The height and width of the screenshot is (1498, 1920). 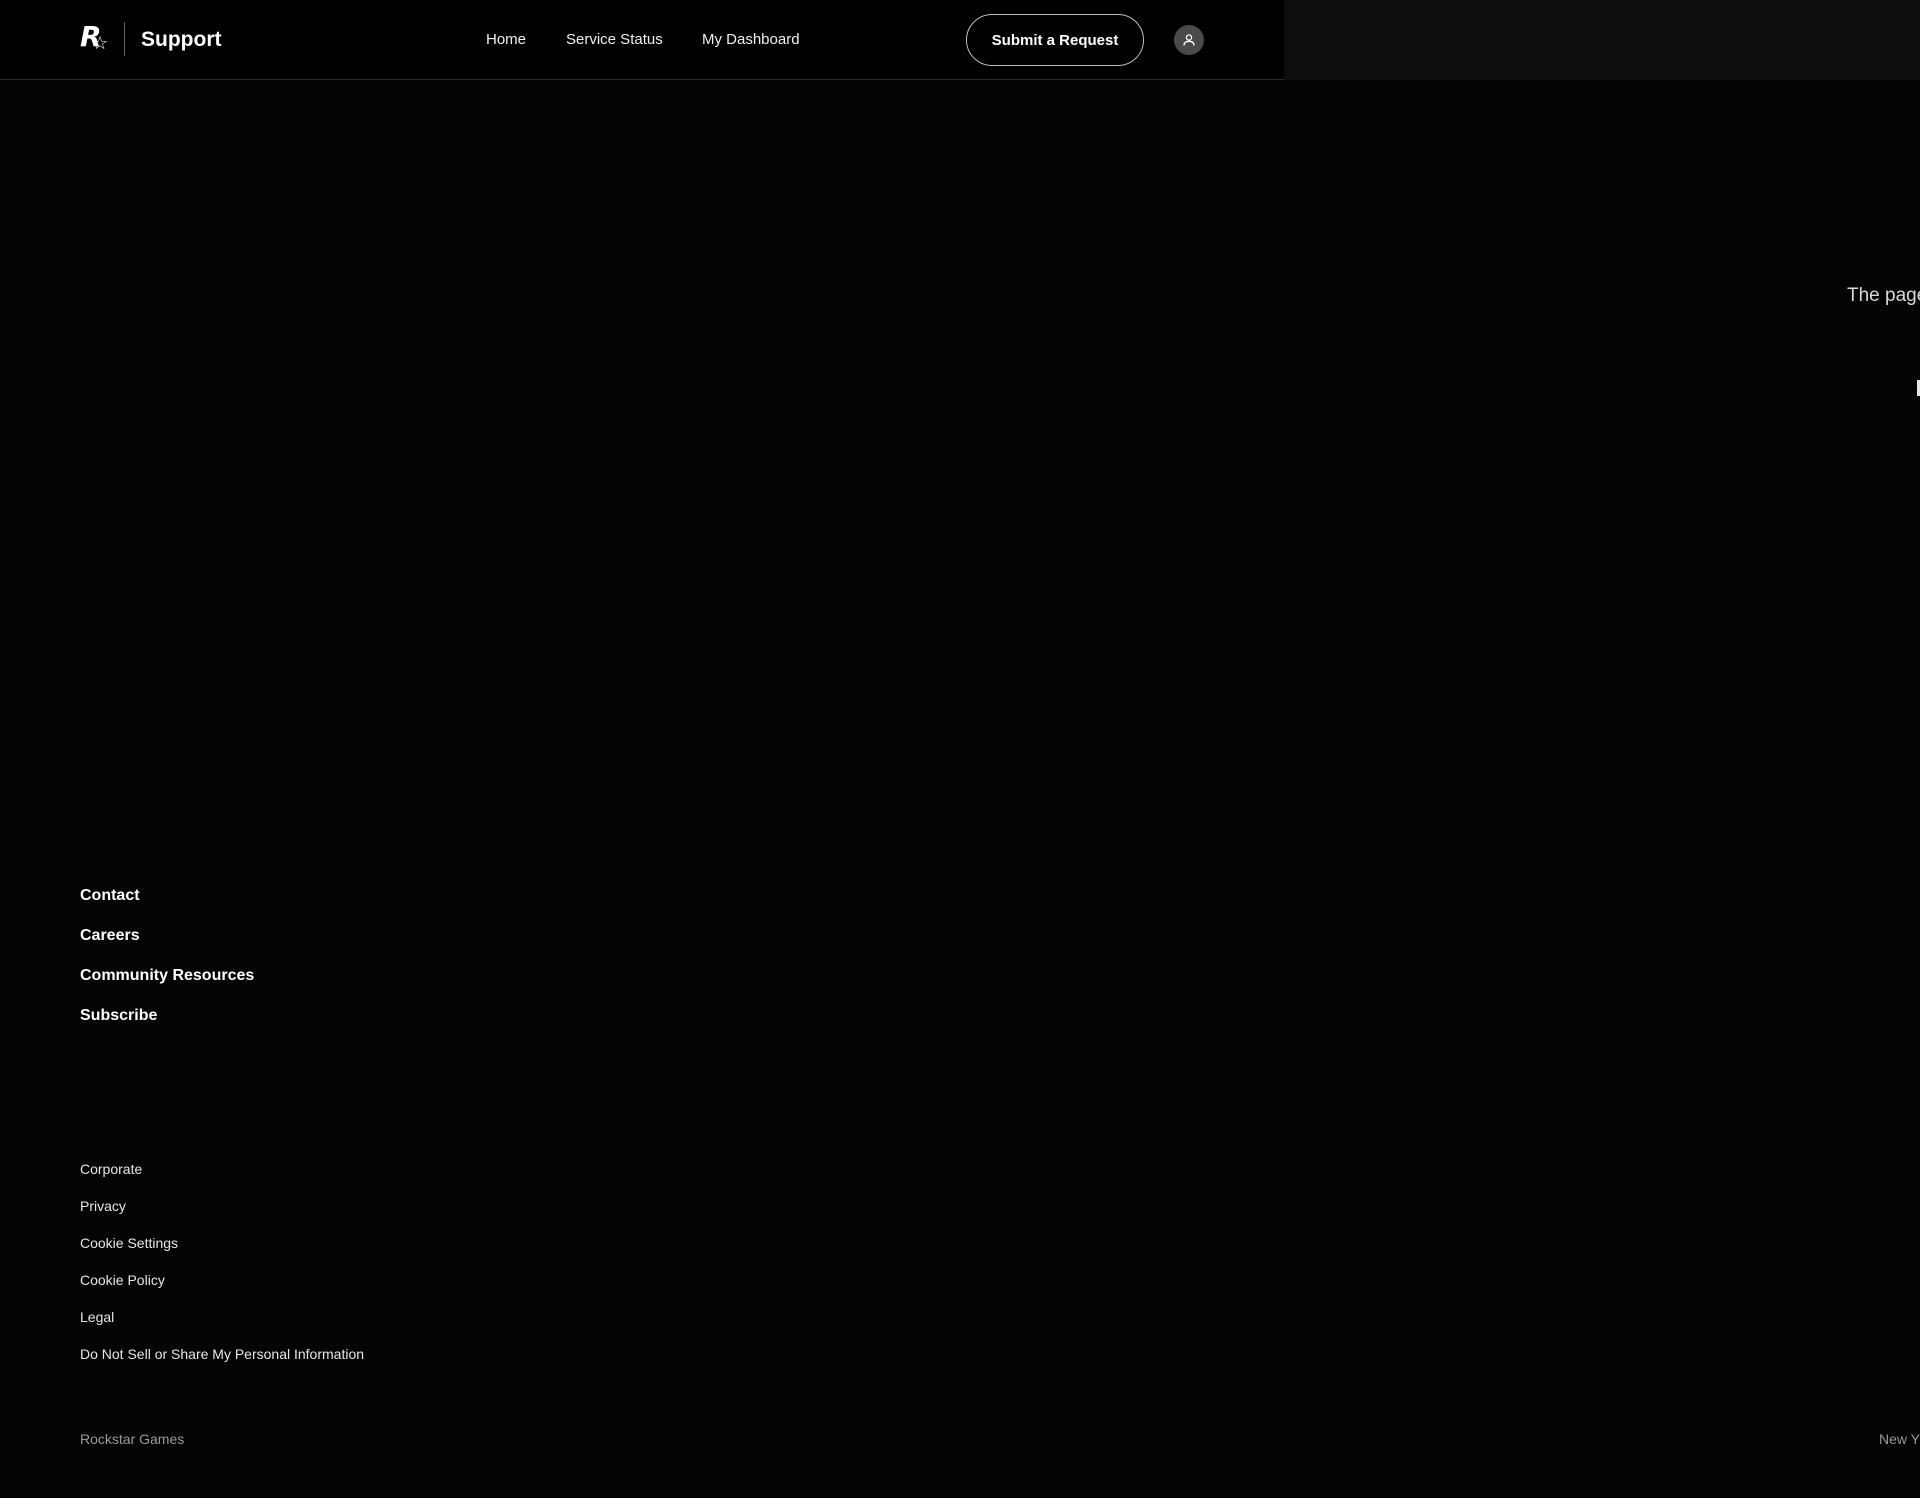 I want to click on nav-service-status: Service Status, so click(x=614, y=40).